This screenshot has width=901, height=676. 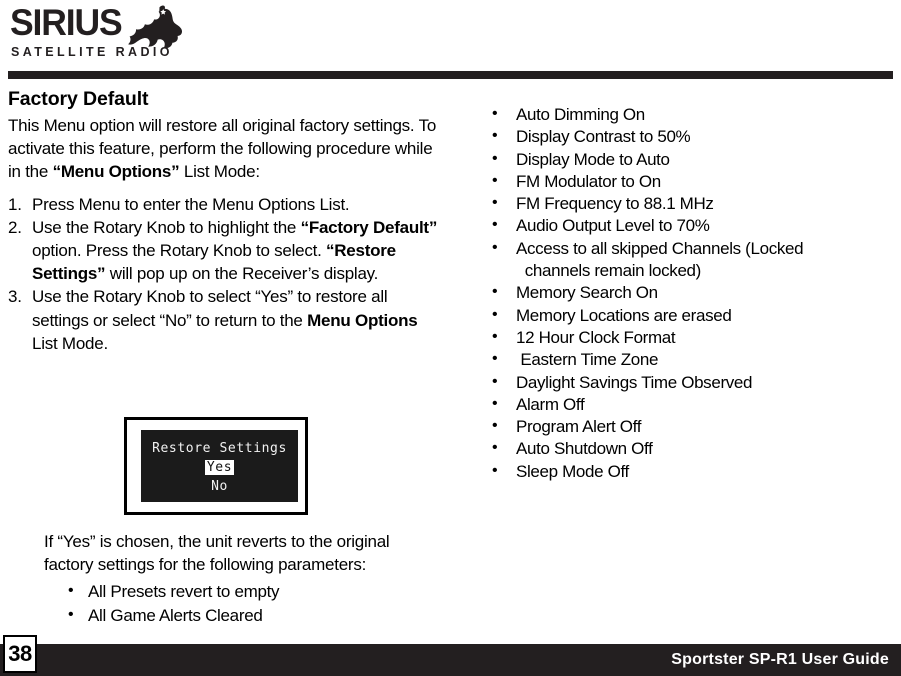 I want to click on list-item: • All Game Alerts Cleared, so click(x=240, y=615).